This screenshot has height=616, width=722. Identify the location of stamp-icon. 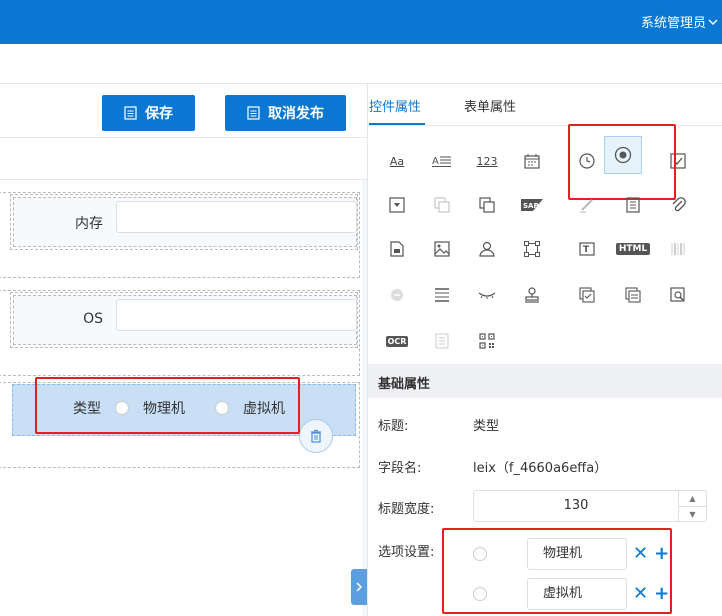
(532, 295).